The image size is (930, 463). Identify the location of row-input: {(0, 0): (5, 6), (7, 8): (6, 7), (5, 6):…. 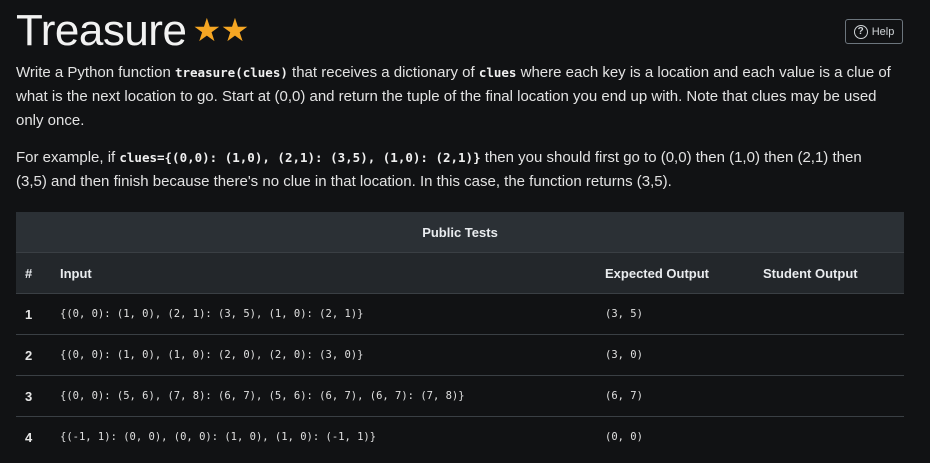
(262, 396).